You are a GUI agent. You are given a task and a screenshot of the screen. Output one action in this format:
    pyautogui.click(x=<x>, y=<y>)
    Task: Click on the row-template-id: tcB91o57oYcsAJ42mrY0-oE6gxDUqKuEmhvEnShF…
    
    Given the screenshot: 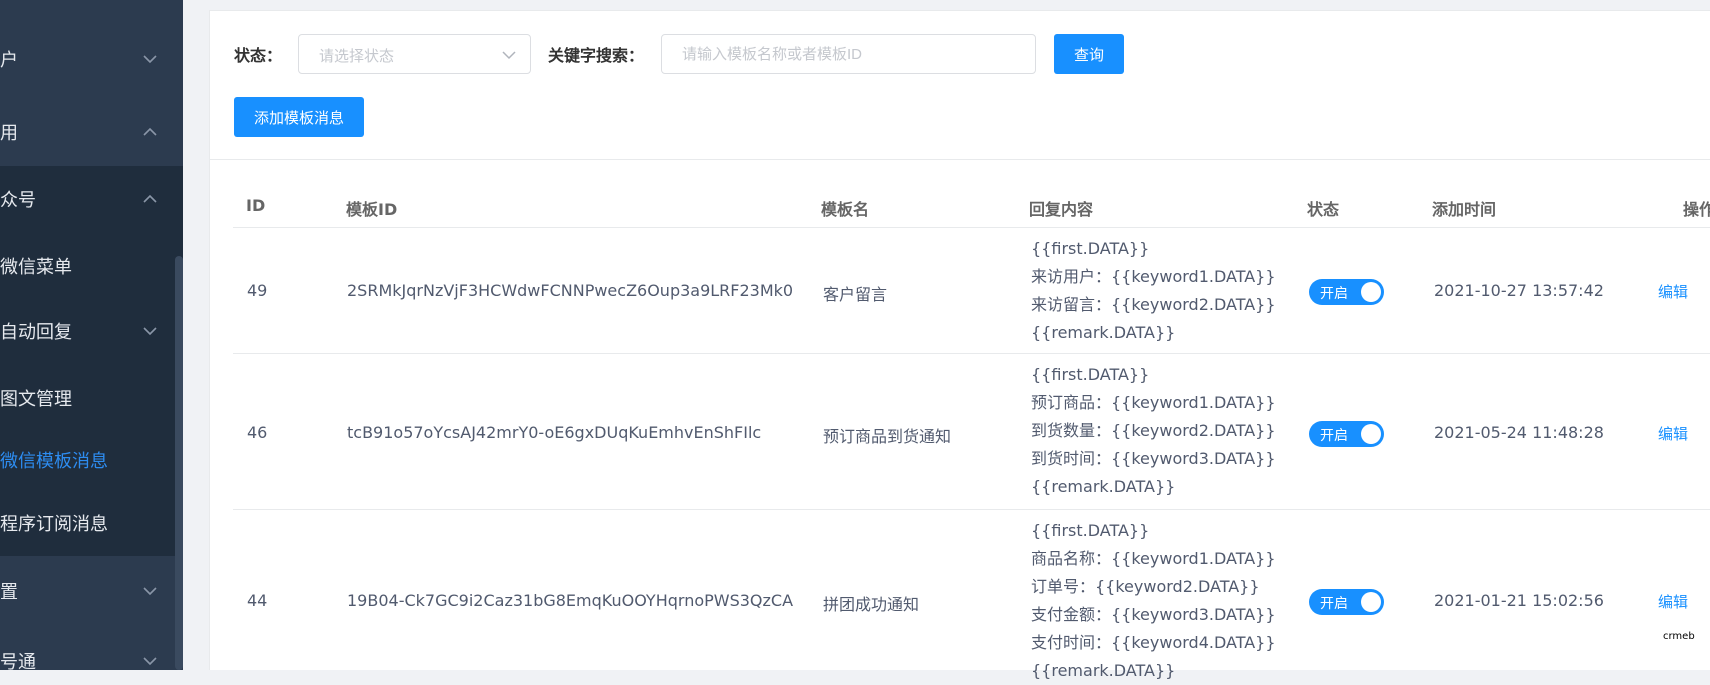 What is the action you would take?
    pyautogui.click(x=554, y=432)
    